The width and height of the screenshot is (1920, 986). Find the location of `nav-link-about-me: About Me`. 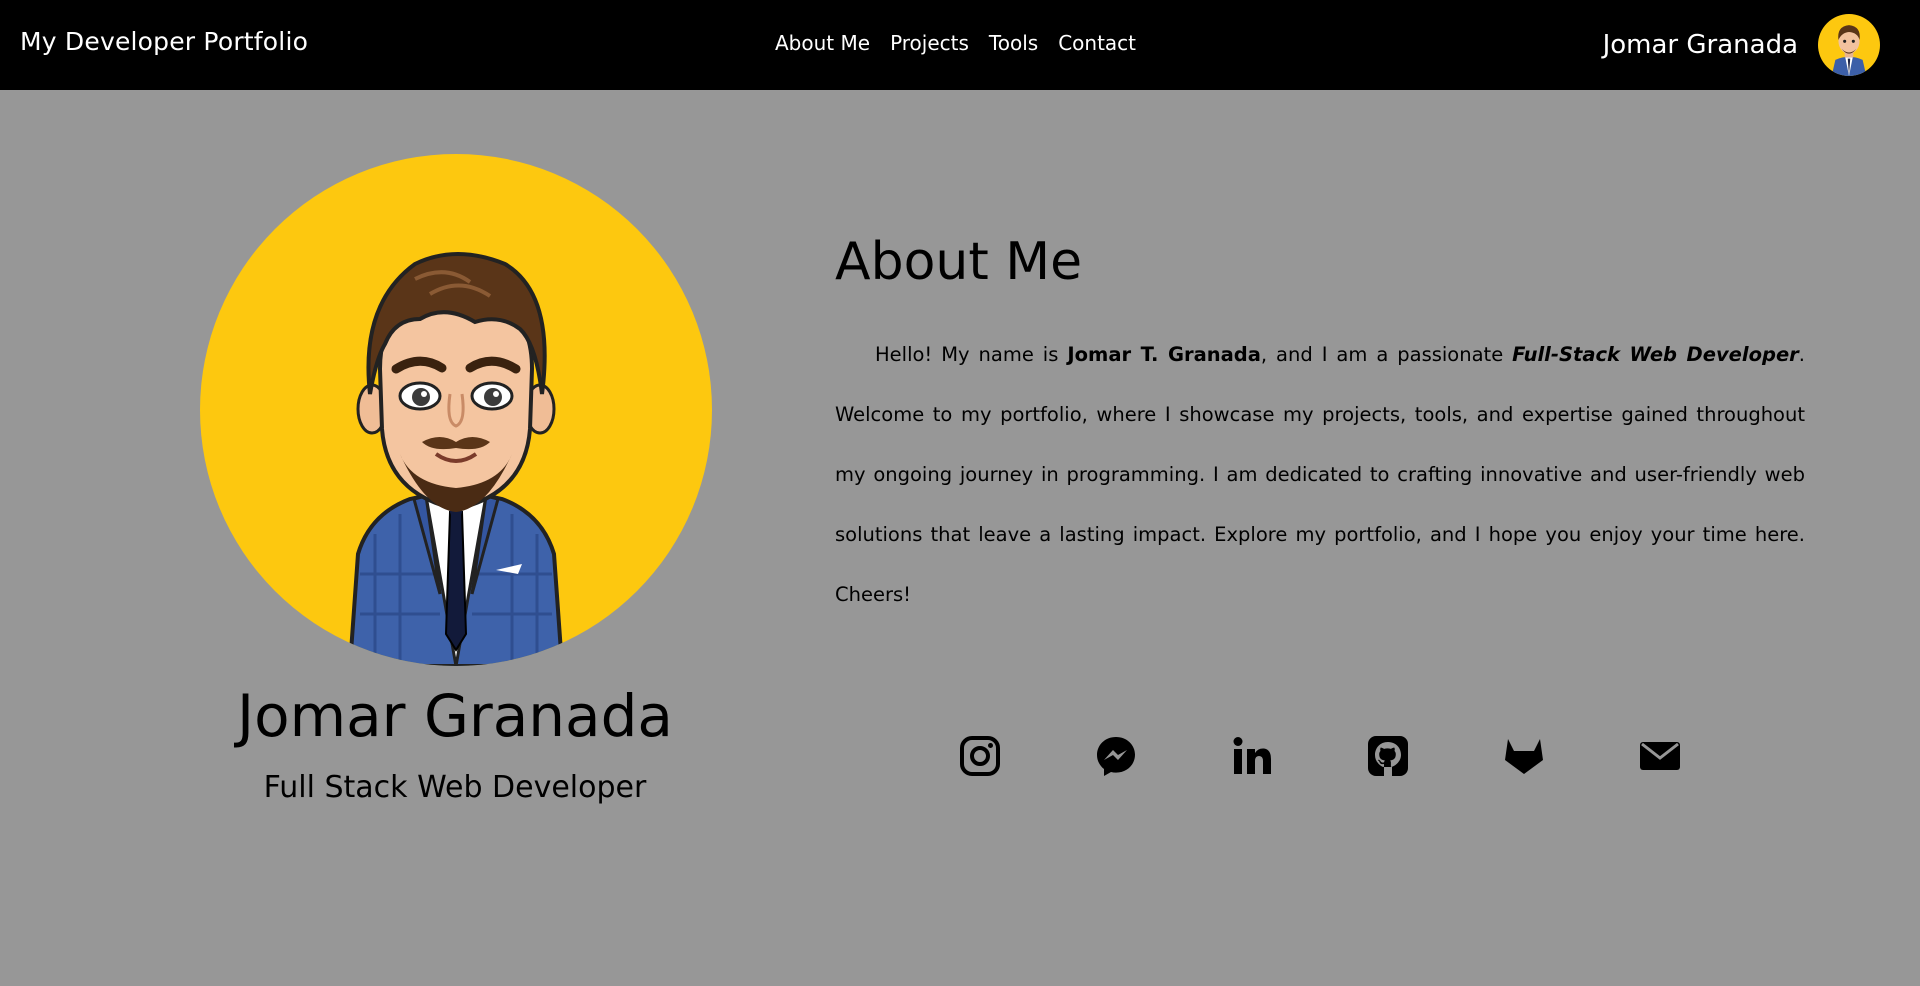

nav-link-about-me: About Me is located at coordinates (822, 43).